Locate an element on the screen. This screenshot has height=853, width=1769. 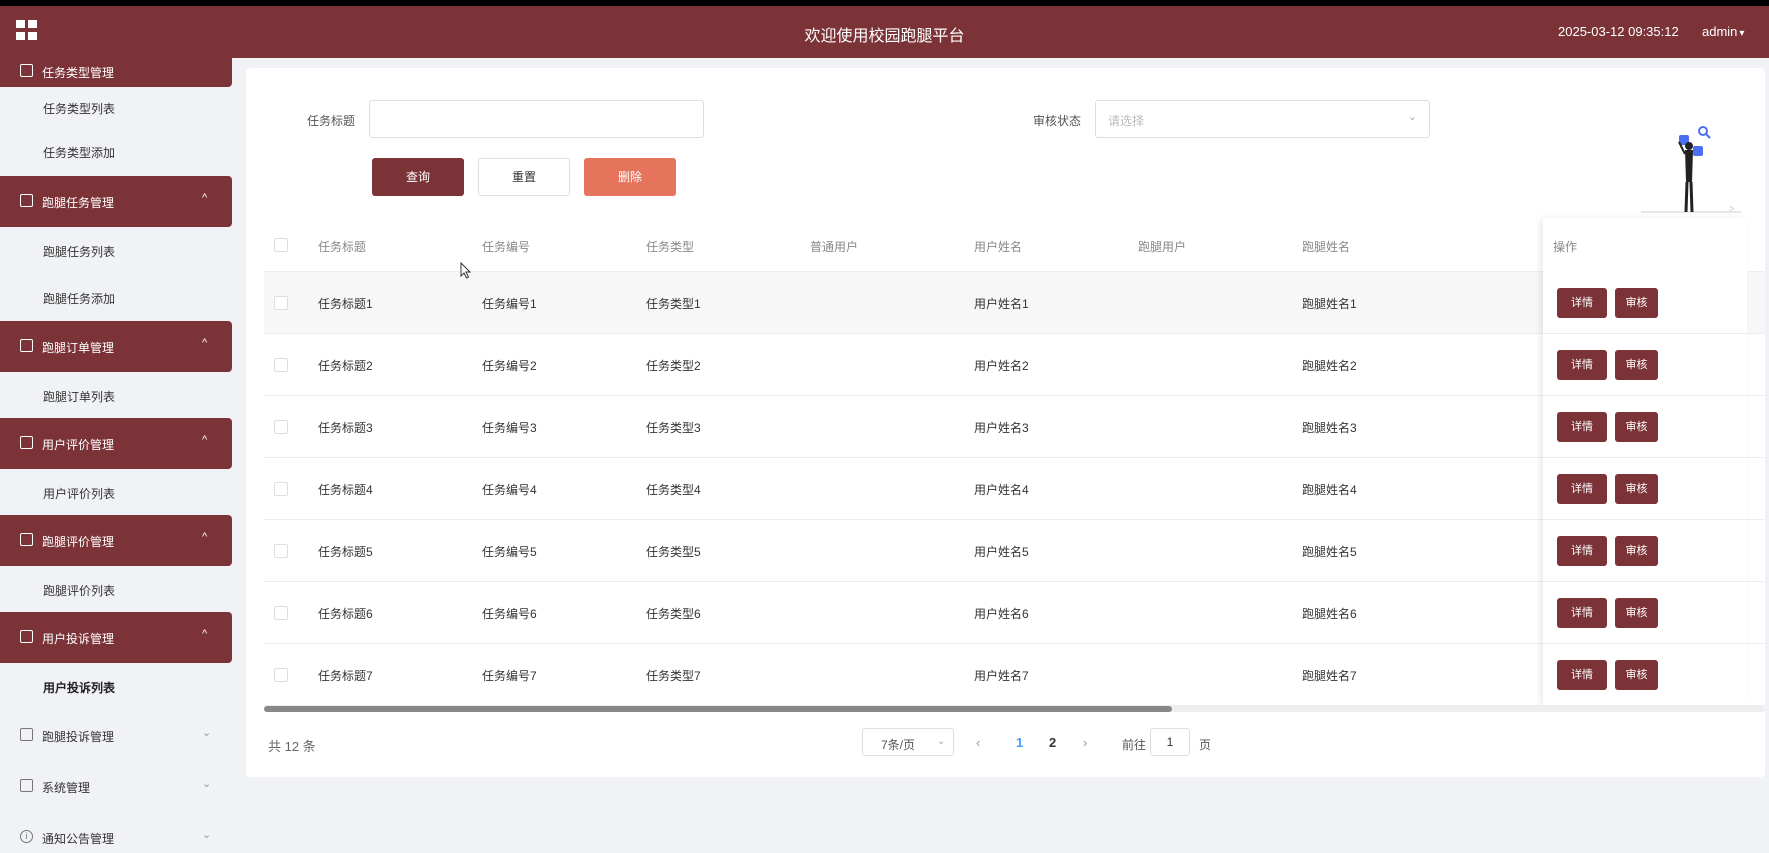
sidebar-item-errand-review-list: 跑腿评价列表 is located at coordinates (116, 590).